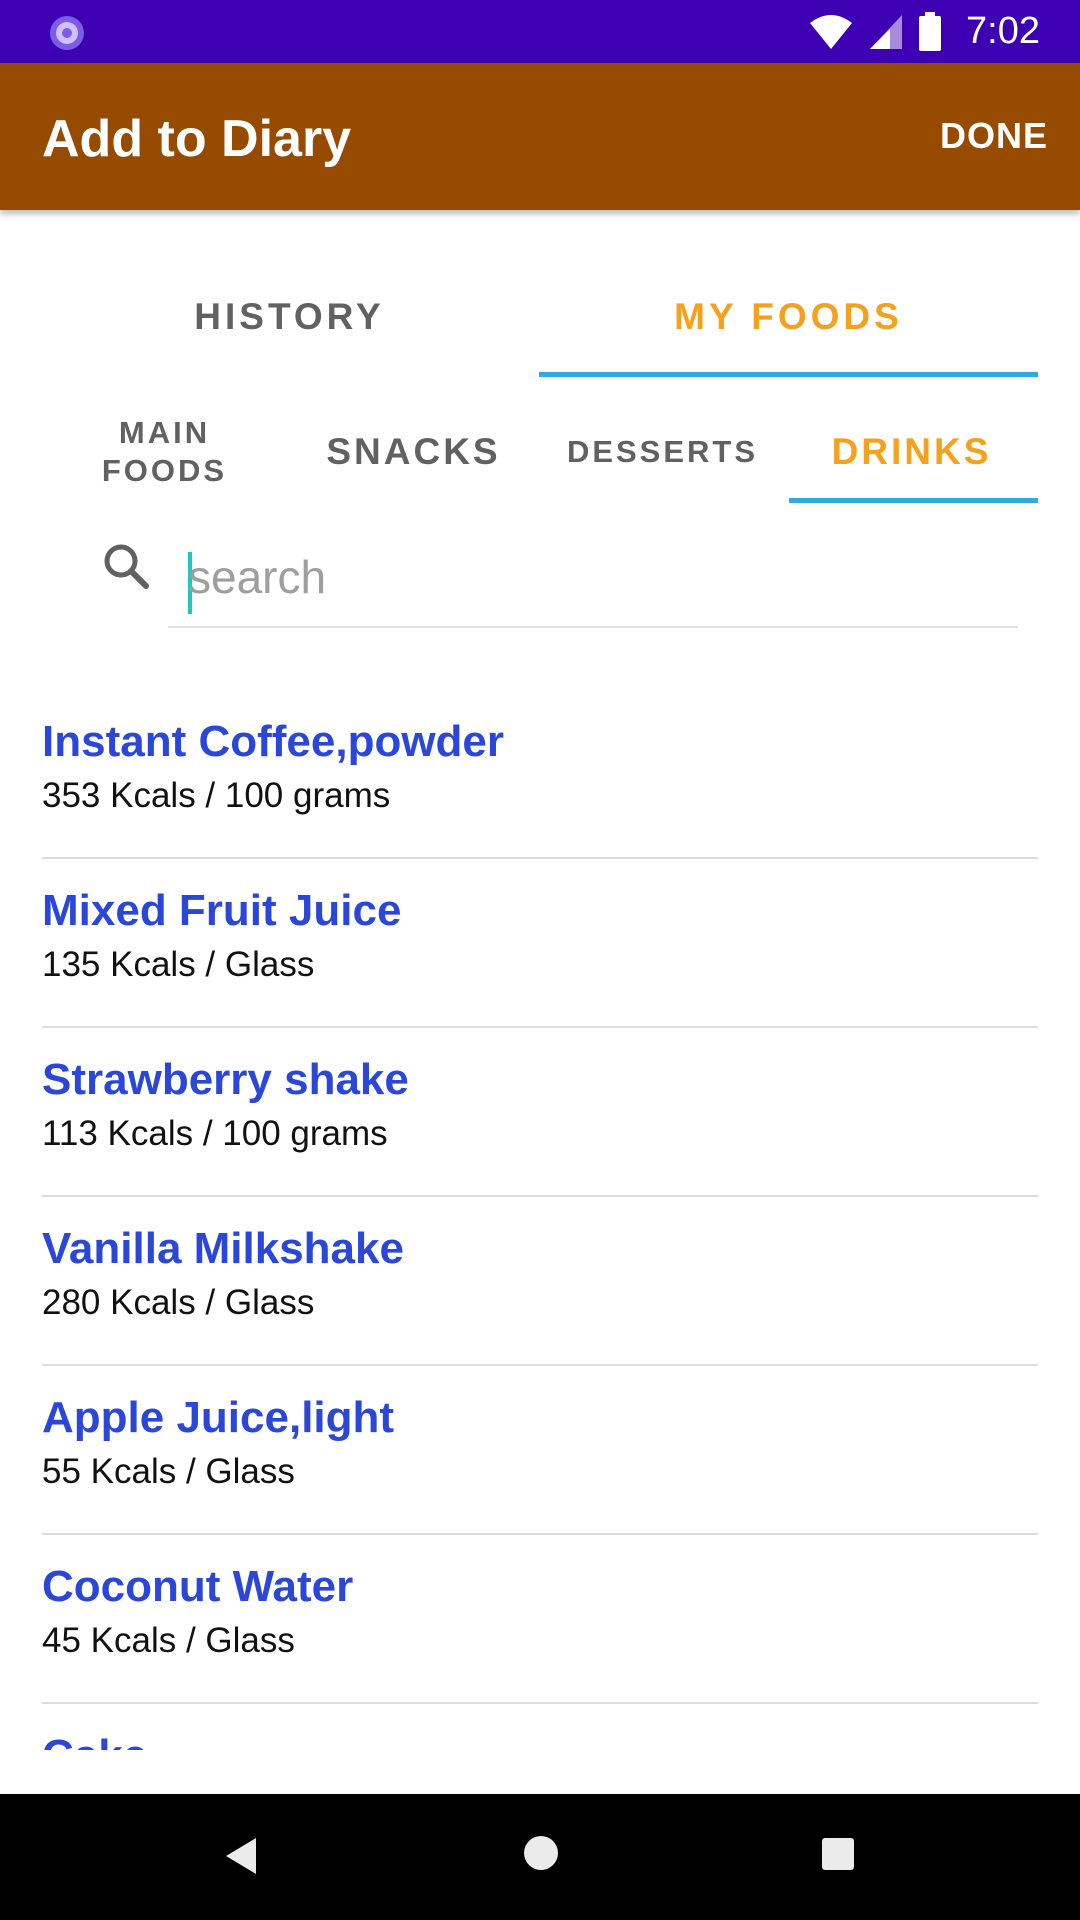 Image resolution: width=1080 pixels, height=1920 pixels. What do you see at coordinates (540, 1740) in the screenshot?
I see `food-name: Cake` at bounding box center [540, 1740].